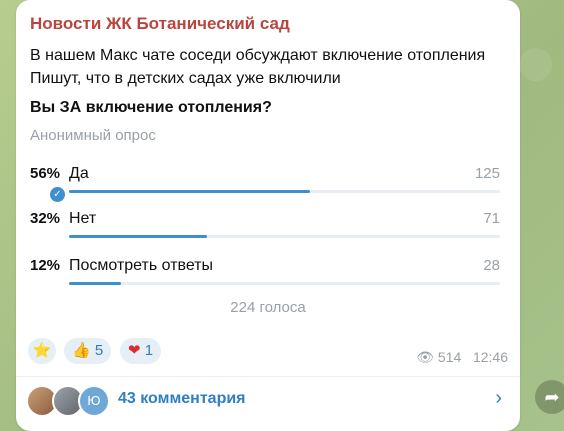  I want to click on message-time: 12:46, so click(490, 357).